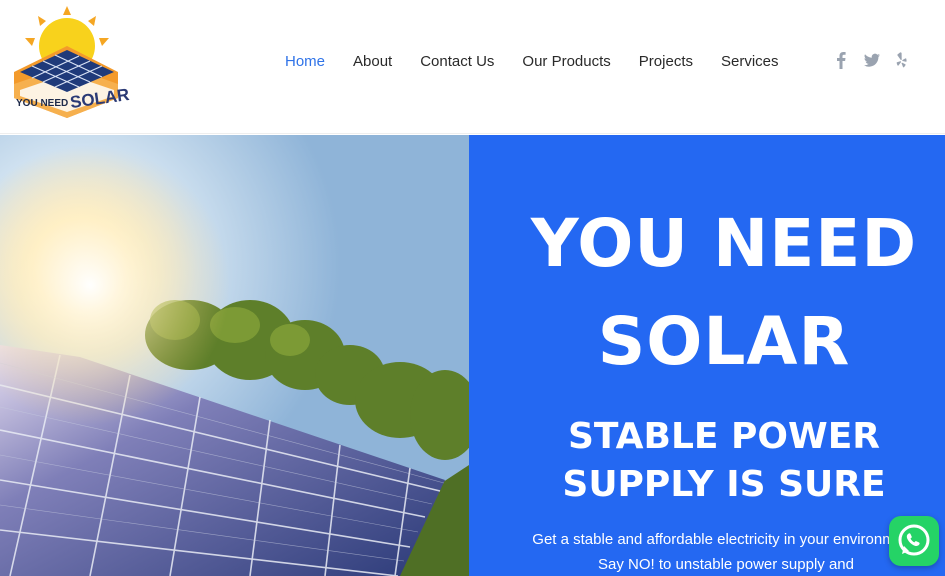  What do you see at coordinates (457, 61) in the screenshot?
I see `nav-contact-us: Contact Us` at bounding box center [457, 61].